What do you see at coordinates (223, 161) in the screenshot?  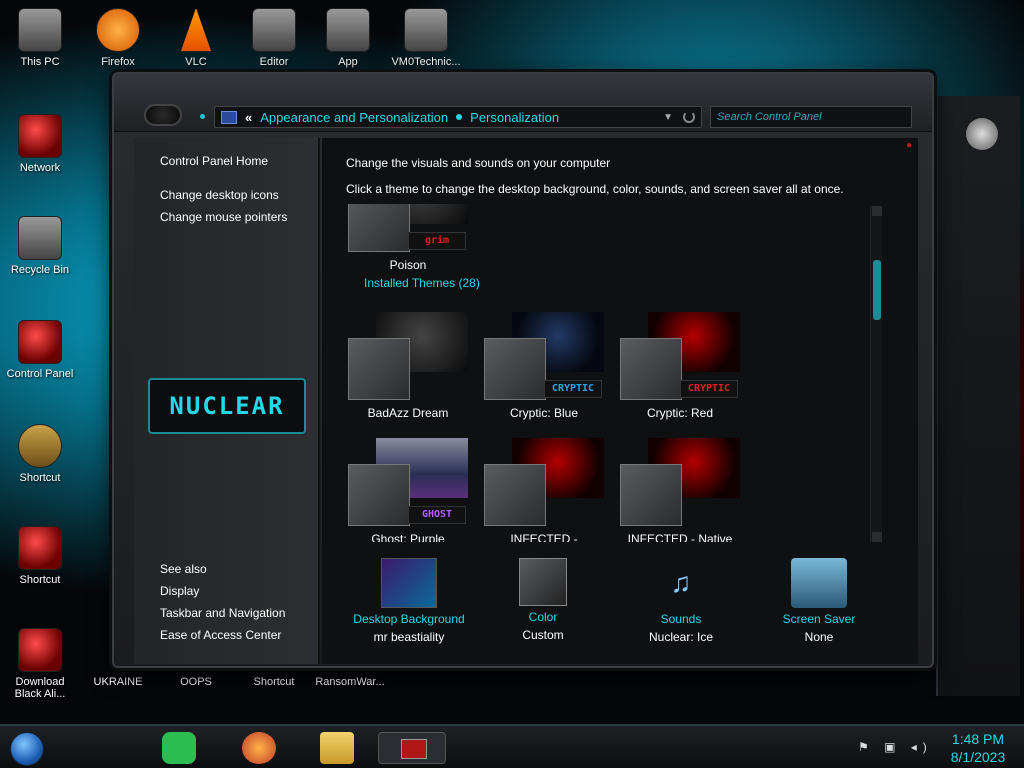 I see `sidebar-link-control-panel-home: Control Panel Home` at bounding box center [223, 161].